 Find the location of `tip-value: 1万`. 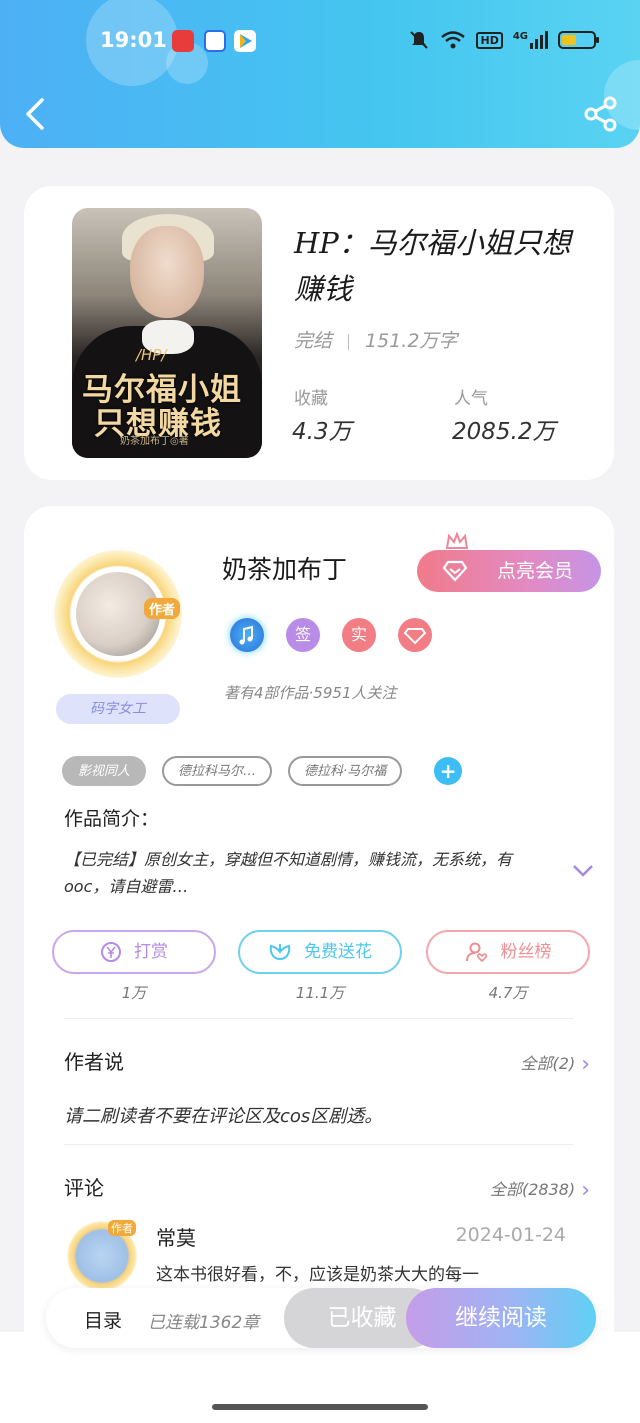

tip-value: 1万 is located at coordinates (134, 993).